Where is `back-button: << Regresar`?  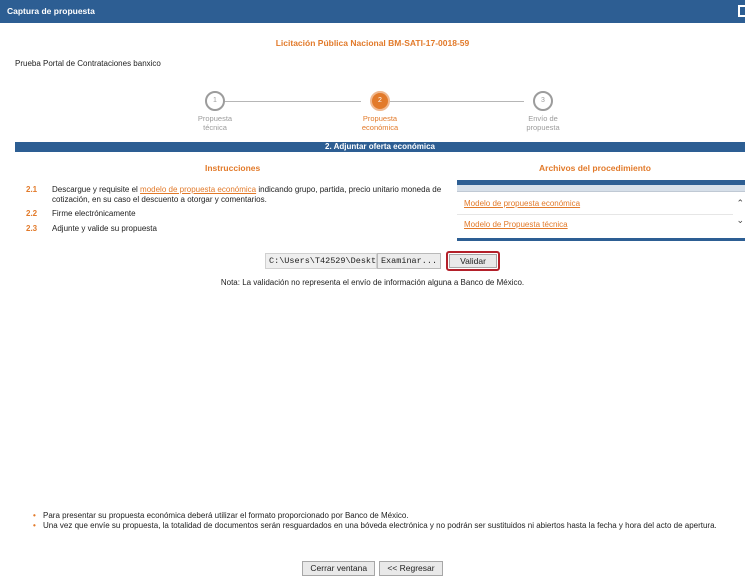 back-button: << Regresar is located at coordinates (411, 568).